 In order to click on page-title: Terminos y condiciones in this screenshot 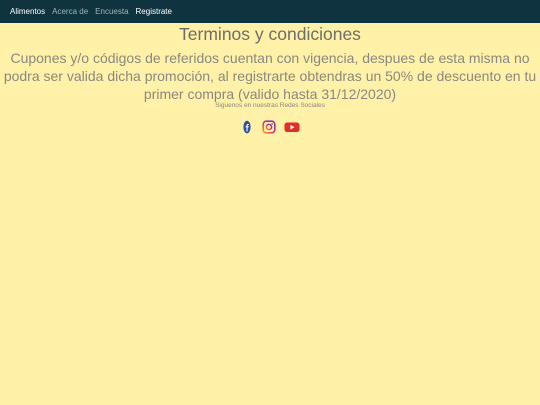, I will do `click(270, 34)`.